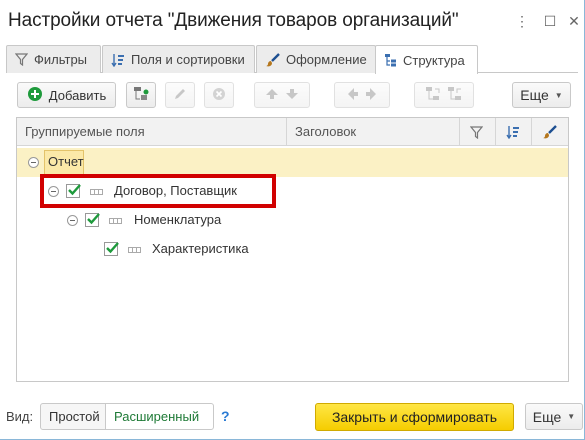 This screenshot has height=440, width=585. What do you see at coordinates (574, 21) in the screenshot?
I see `close-icon: ✕` at bounding box center [574, 21].